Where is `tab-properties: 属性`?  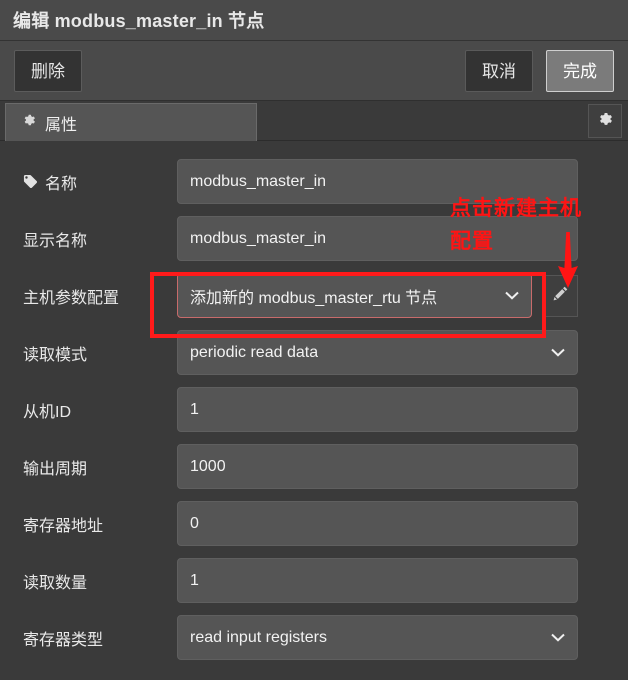
tab-properties: 属性 is located at coordinates (131, 122).